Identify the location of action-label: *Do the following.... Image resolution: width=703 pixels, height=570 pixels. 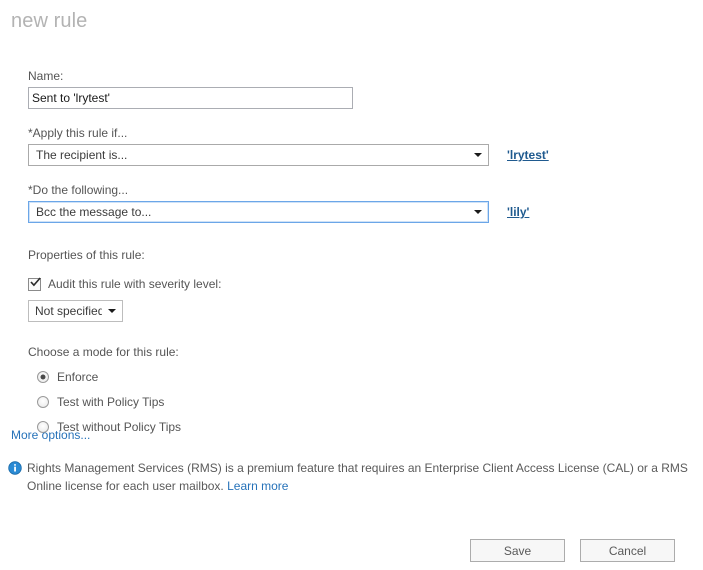
(78, 190).